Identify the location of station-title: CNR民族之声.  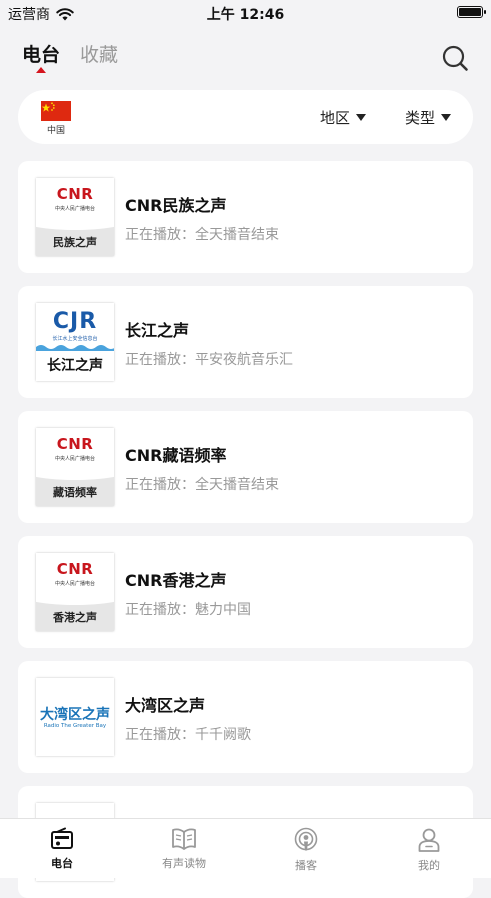
(176, 205).